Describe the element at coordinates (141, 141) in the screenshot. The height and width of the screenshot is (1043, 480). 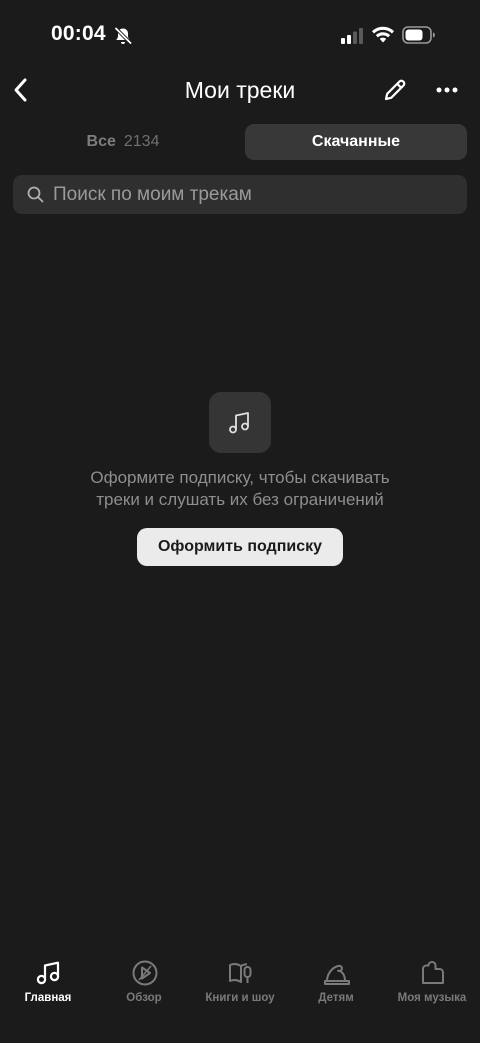
I see `tab-all-count: 2134` at that location.